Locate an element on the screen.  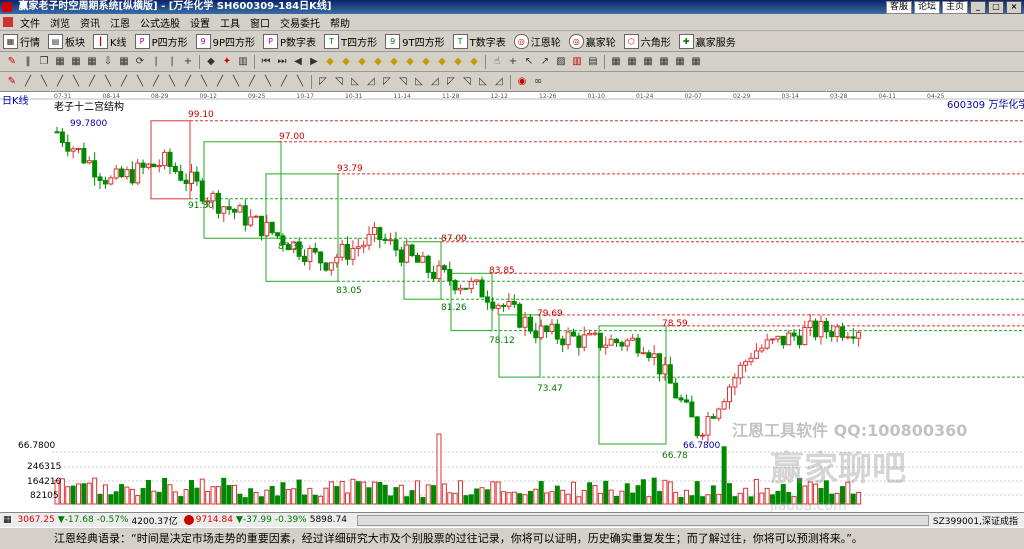
copy-icon: ❐ is located at coordinates (44, 62).